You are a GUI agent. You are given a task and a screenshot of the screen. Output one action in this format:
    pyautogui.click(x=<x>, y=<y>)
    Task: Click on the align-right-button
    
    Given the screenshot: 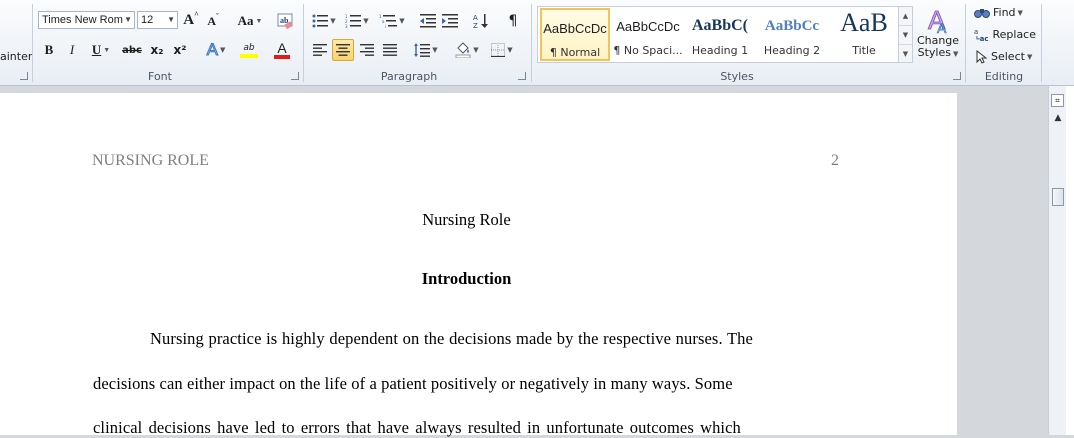 What is the action you would take?
    pyautogui.click(x=367, y=50)
    